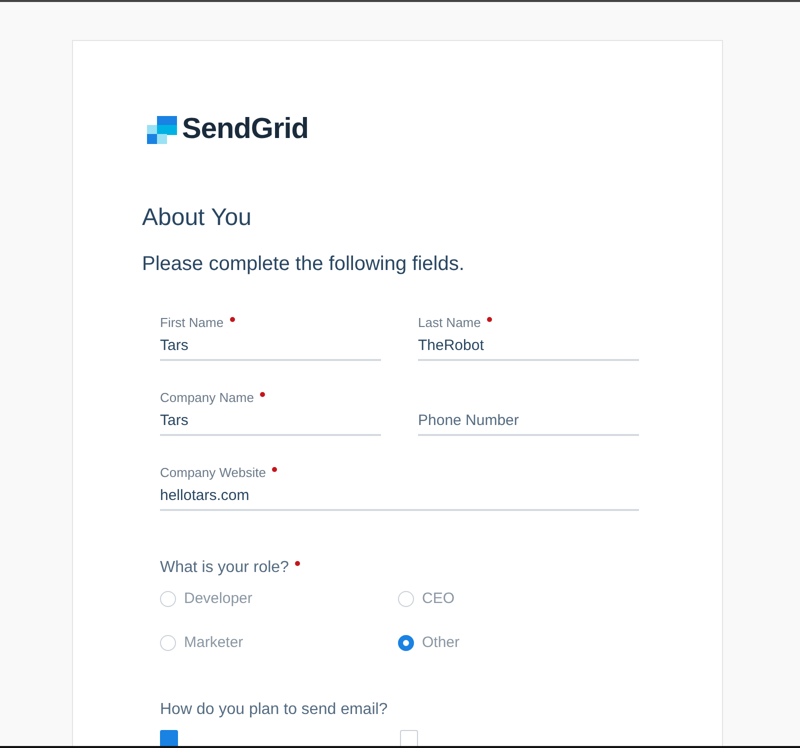 The height and width of the screenshot is (748, 800). Describe the element at coordinates (214, 642) in the screenshot. I see `radio-label: Marketer` at that location.